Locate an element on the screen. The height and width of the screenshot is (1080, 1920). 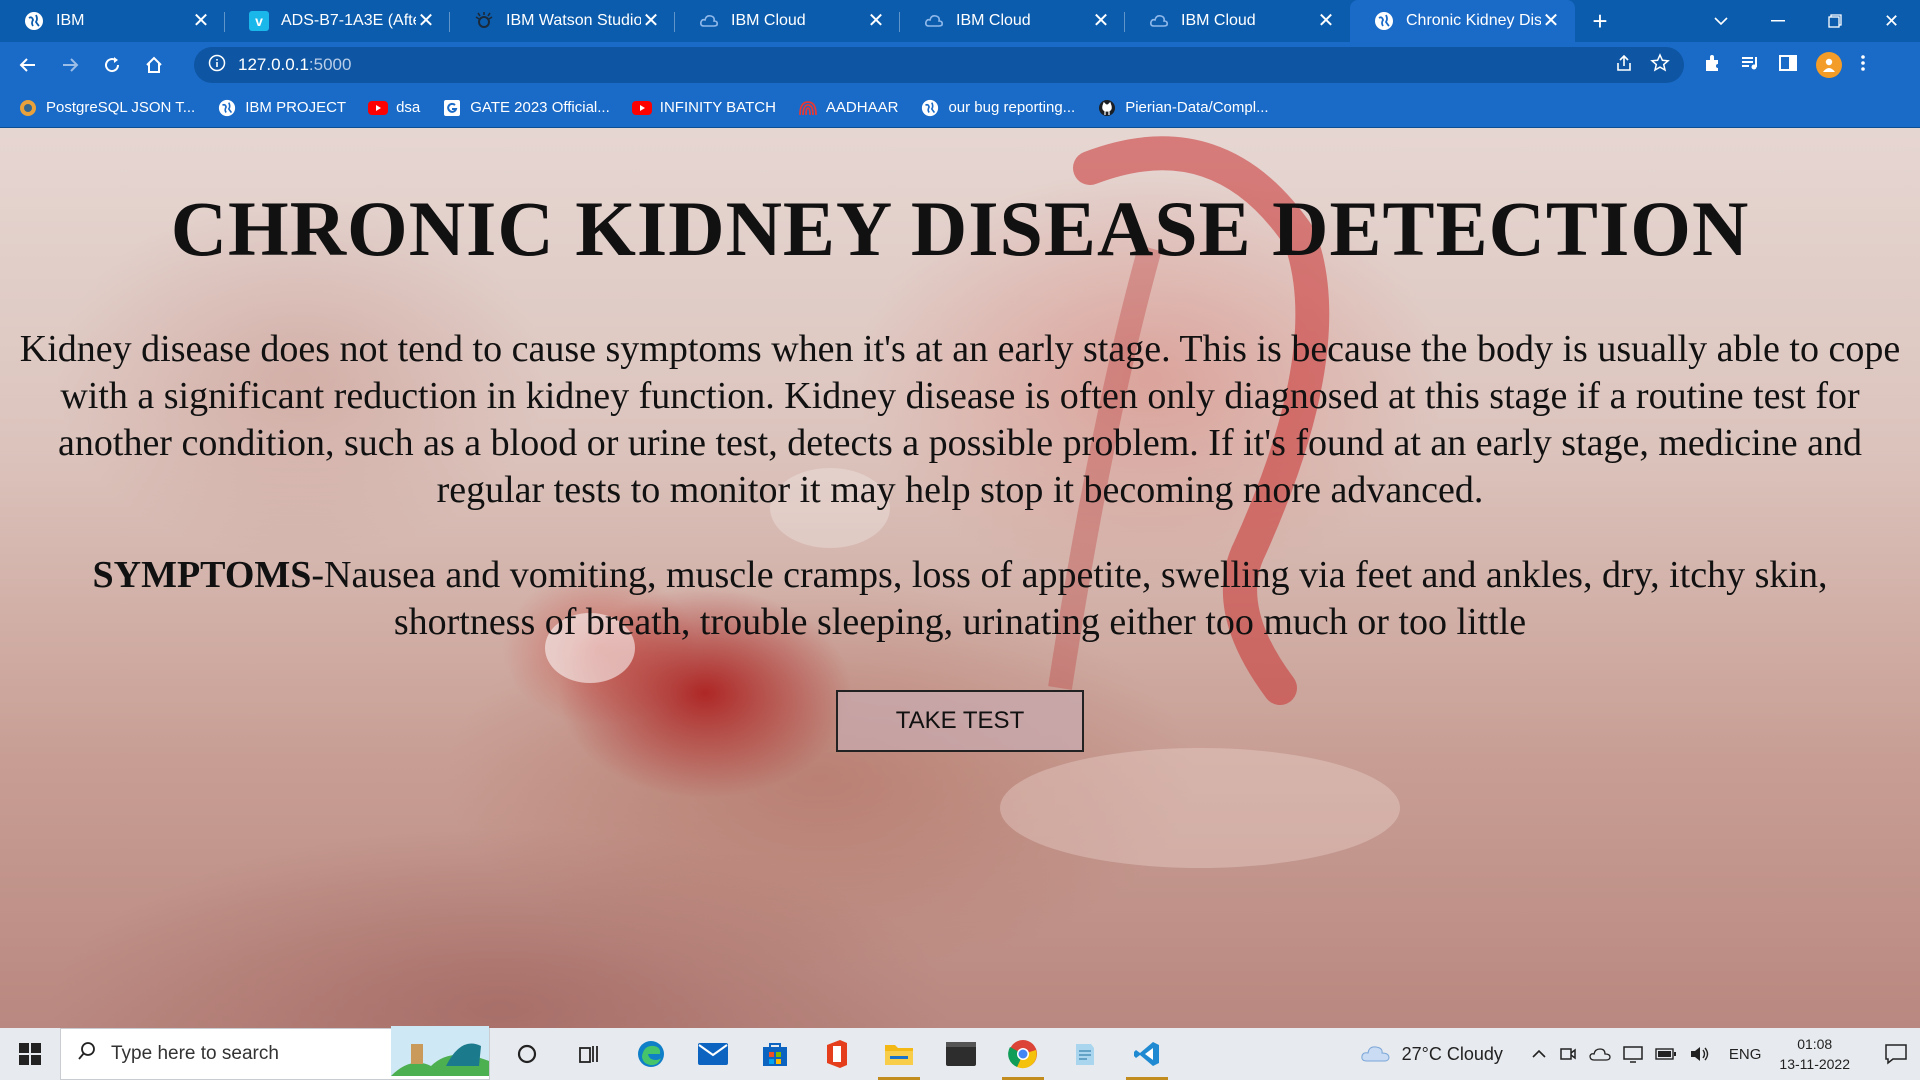
chevron-up-icon is located at coordinates (1539, 1054).